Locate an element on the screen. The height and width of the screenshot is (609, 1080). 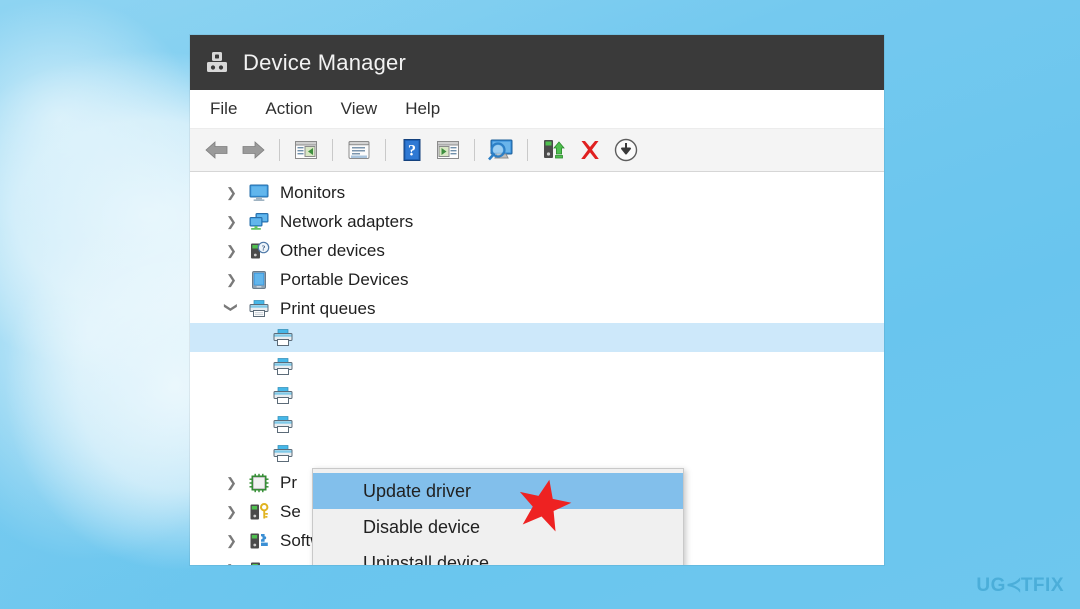
show-hide-console-tree-icon is located at coordinates (306, 150).